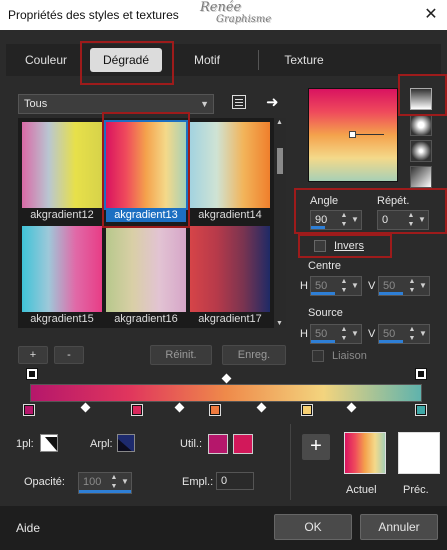  What do you see at coordinates (422, 95) in the screenshot?
I see `highlight-linear-type` at bounding box center [422, 95].